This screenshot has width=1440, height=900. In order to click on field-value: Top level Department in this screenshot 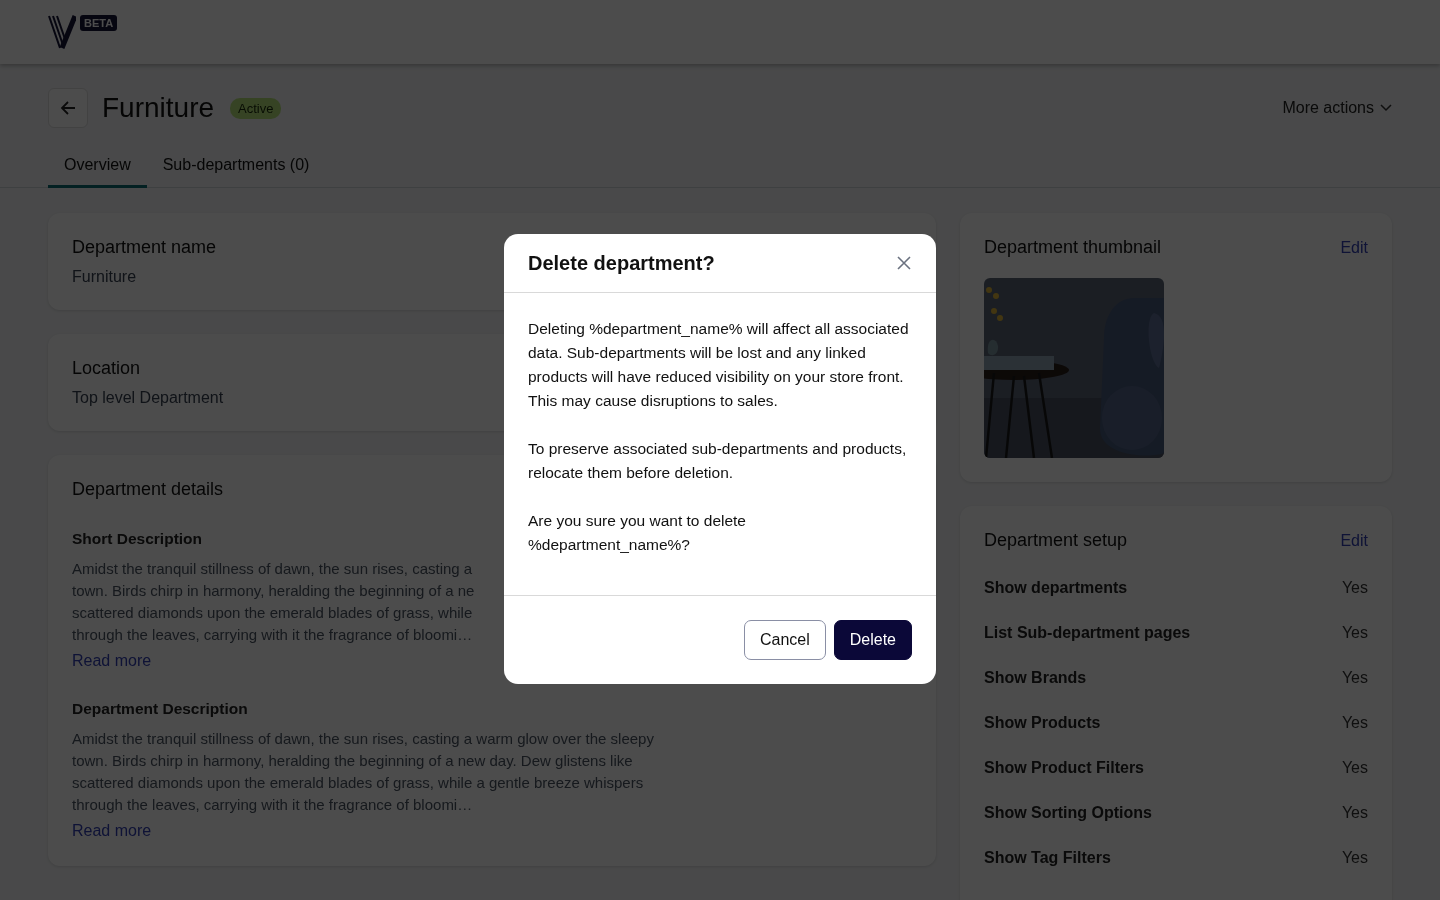, I will do `click(148, 398)`.